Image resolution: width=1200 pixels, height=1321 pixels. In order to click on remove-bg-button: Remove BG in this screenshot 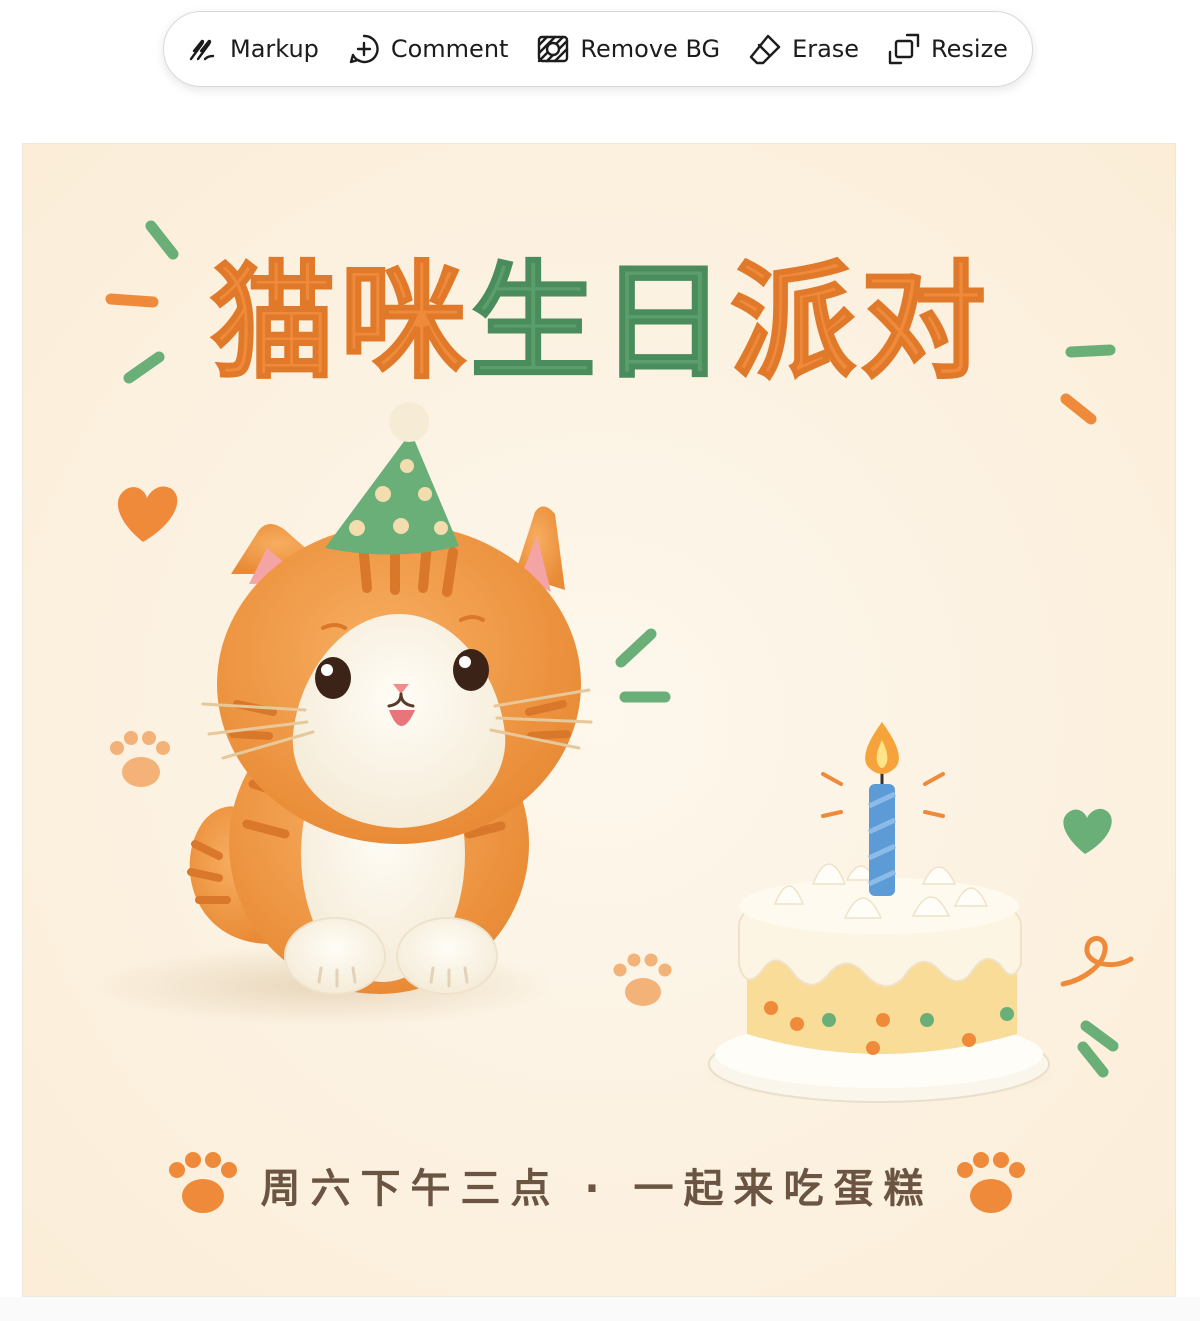, I will do `click(628, 49)`.